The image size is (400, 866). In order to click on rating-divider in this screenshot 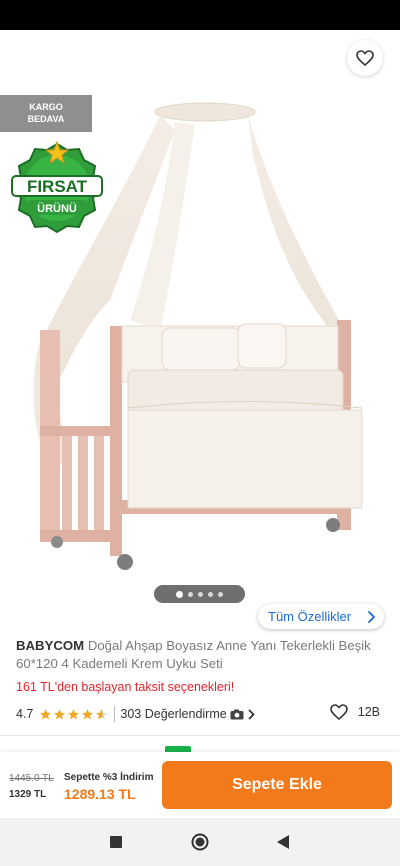, I will do `click(115, 714)`.